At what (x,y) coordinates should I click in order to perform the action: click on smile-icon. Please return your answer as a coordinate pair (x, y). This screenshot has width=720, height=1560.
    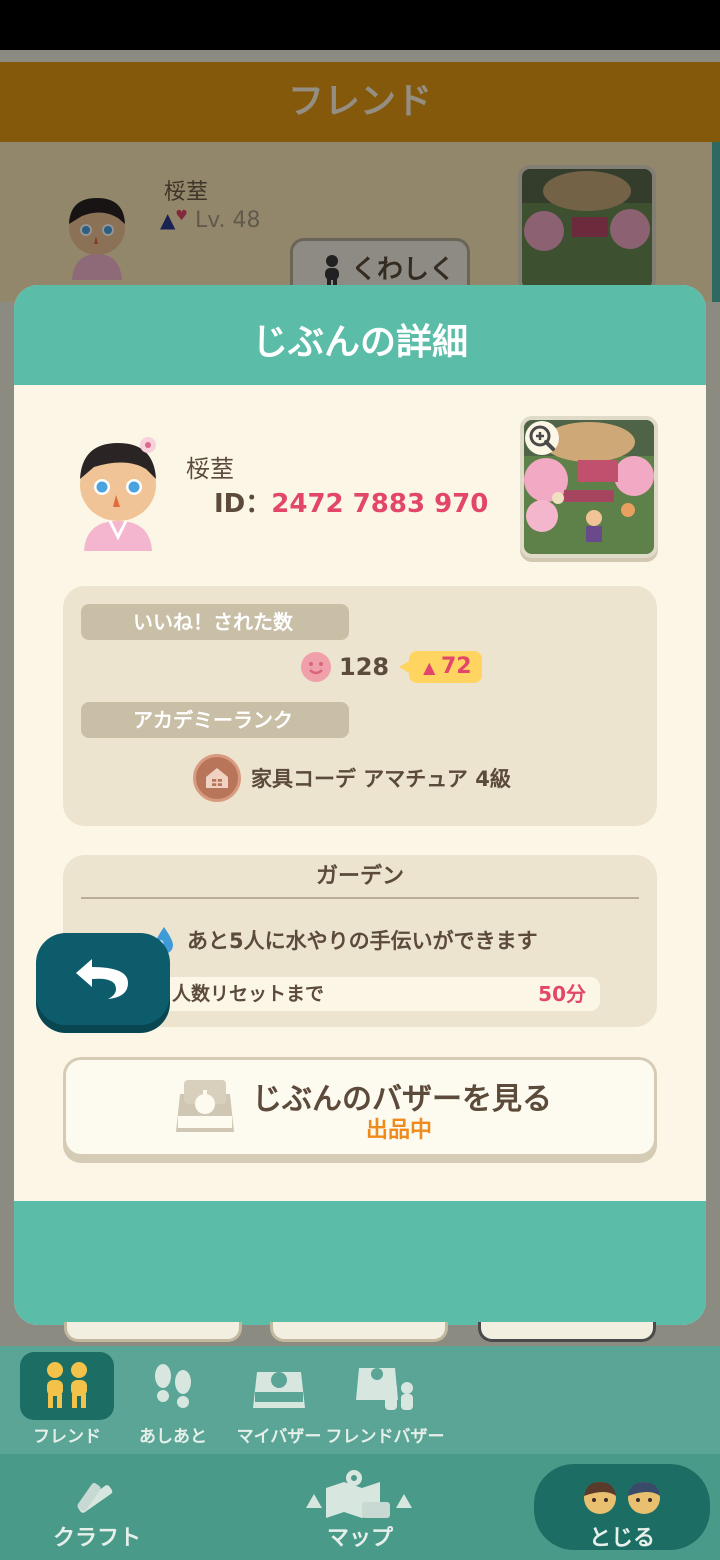
    Looking at the image, I should click on (316, 667).